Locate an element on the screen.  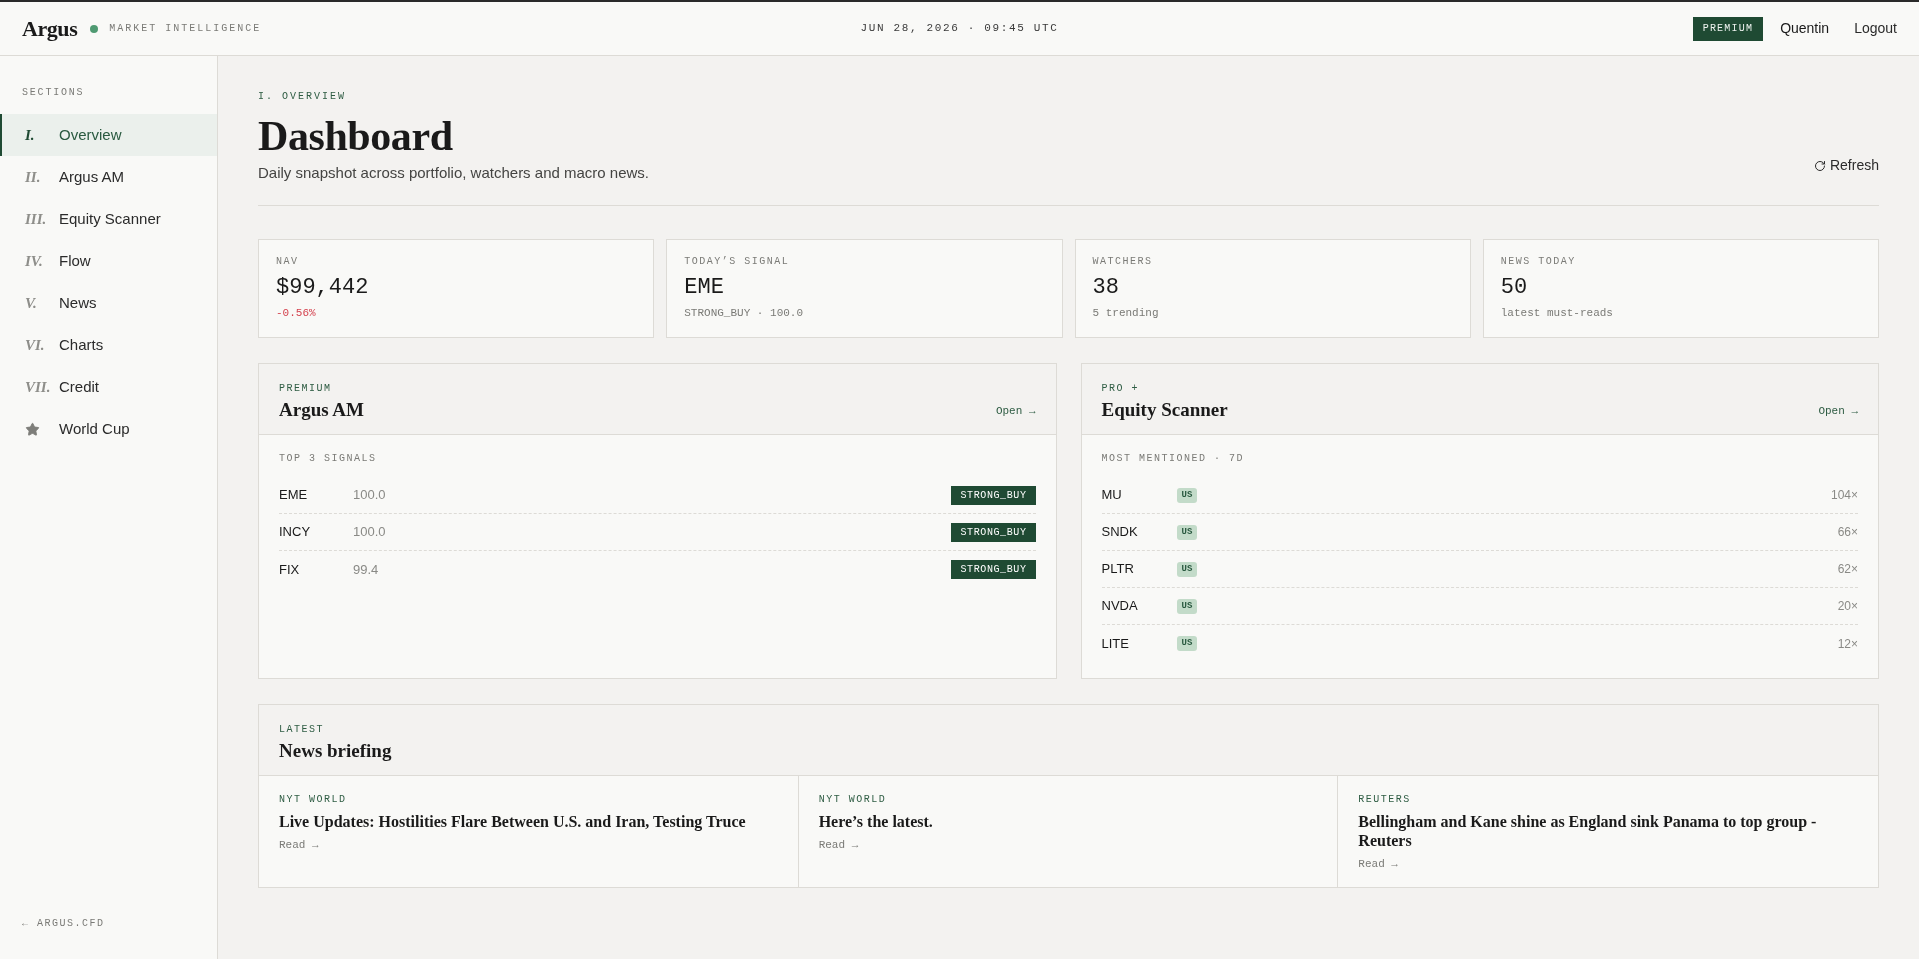
section-label: MOST MENTIONED · 7D is located at coordinates (1173, 459).